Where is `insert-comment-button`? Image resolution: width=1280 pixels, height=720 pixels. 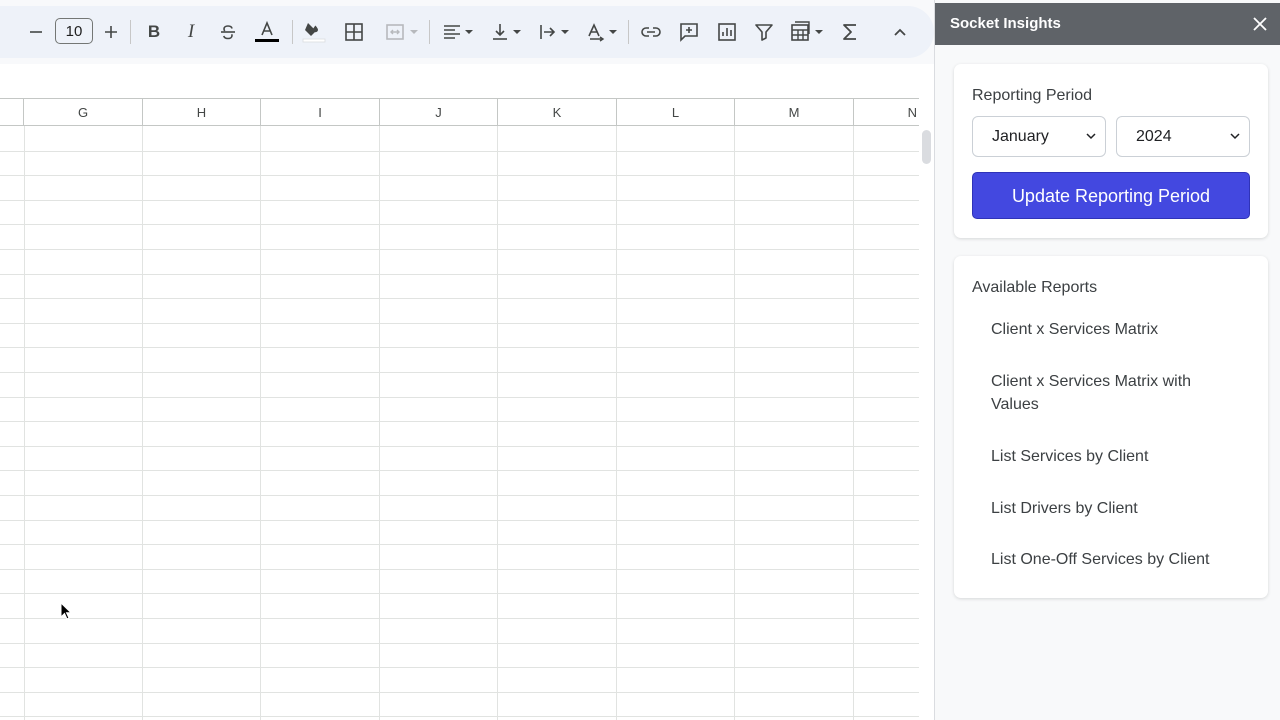
insert-comment-button is located at coordinates (689, 32).